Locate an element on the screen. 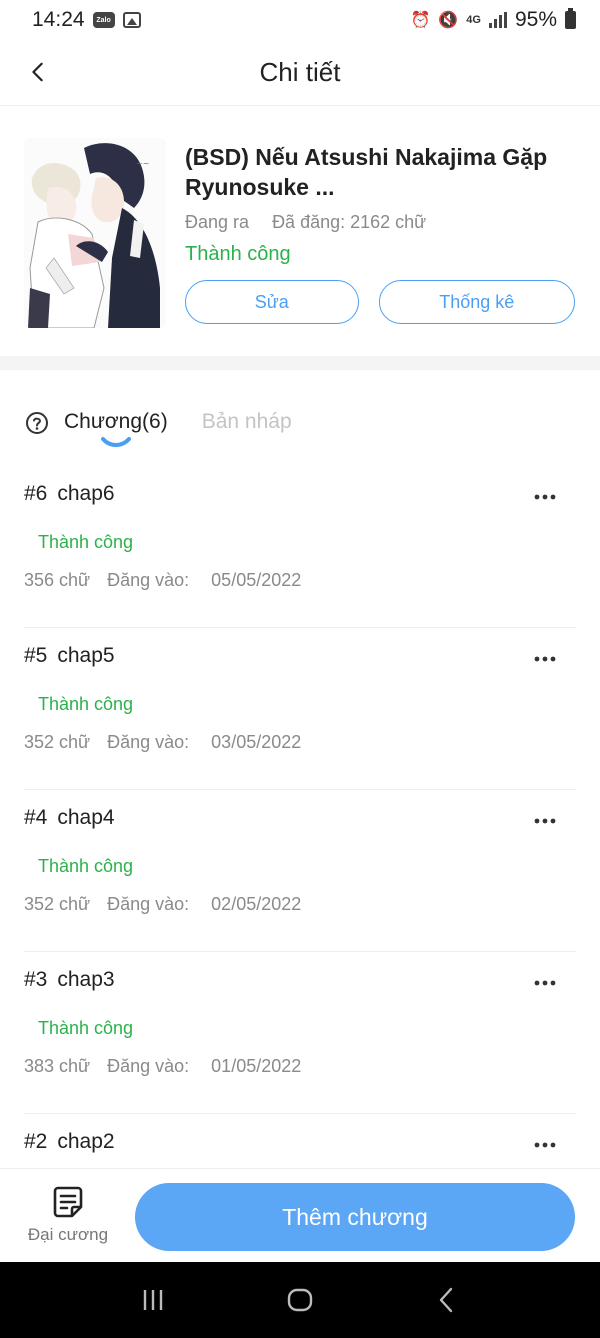 The width and height of the screenshot is (600, 1338). system-back-button is located at coordinates (447, 1300).